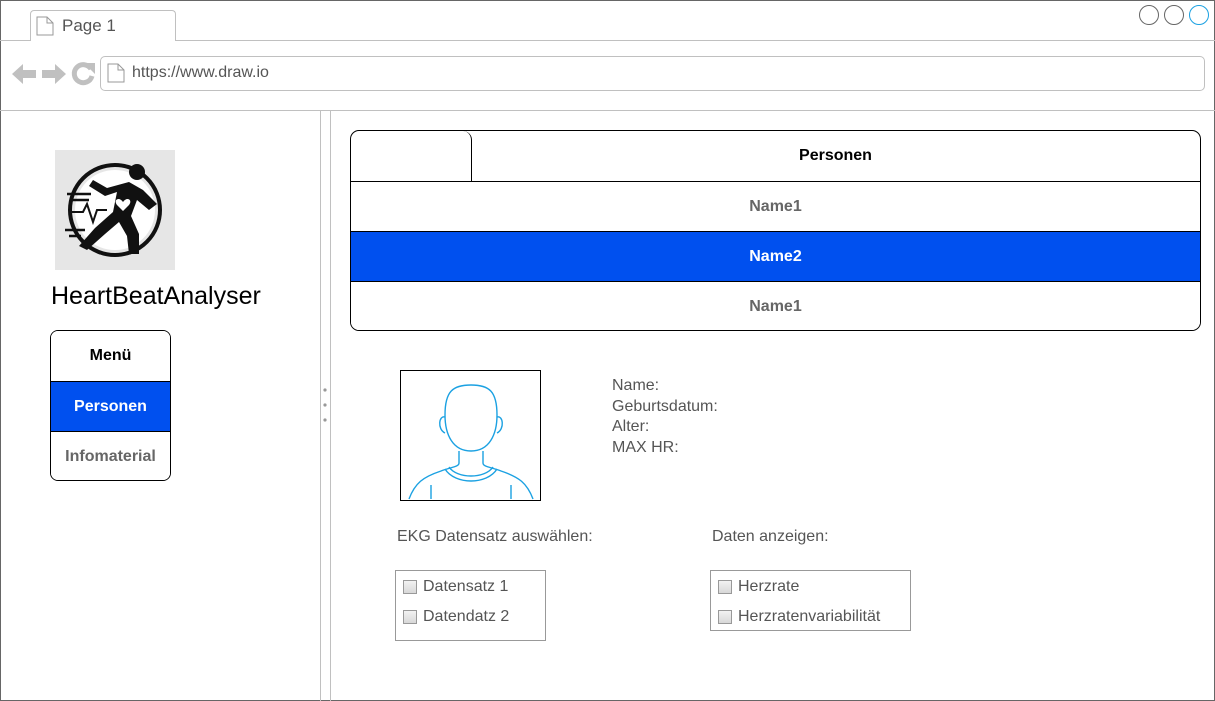  I want to click on display-option-label: Herzratenvariabilität, so click(809, 616).